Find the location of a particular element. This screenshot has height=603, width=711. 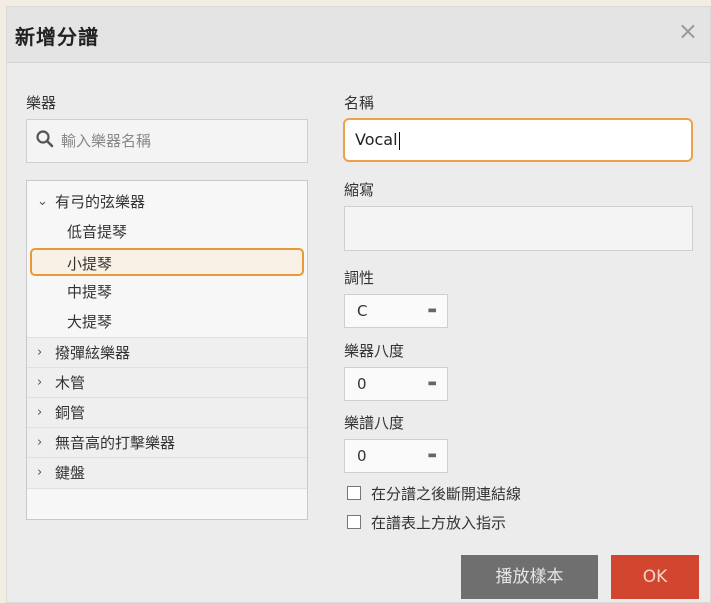

name-label: 名稱 is located at coordinates (359, 103).